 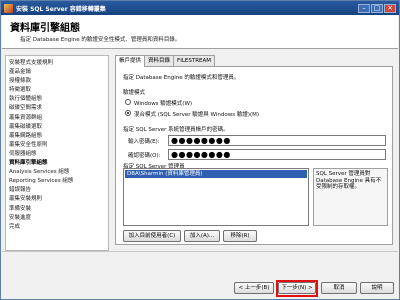 I want to click on sidebar-item: 準備安裝, so click(x=57, y=209).